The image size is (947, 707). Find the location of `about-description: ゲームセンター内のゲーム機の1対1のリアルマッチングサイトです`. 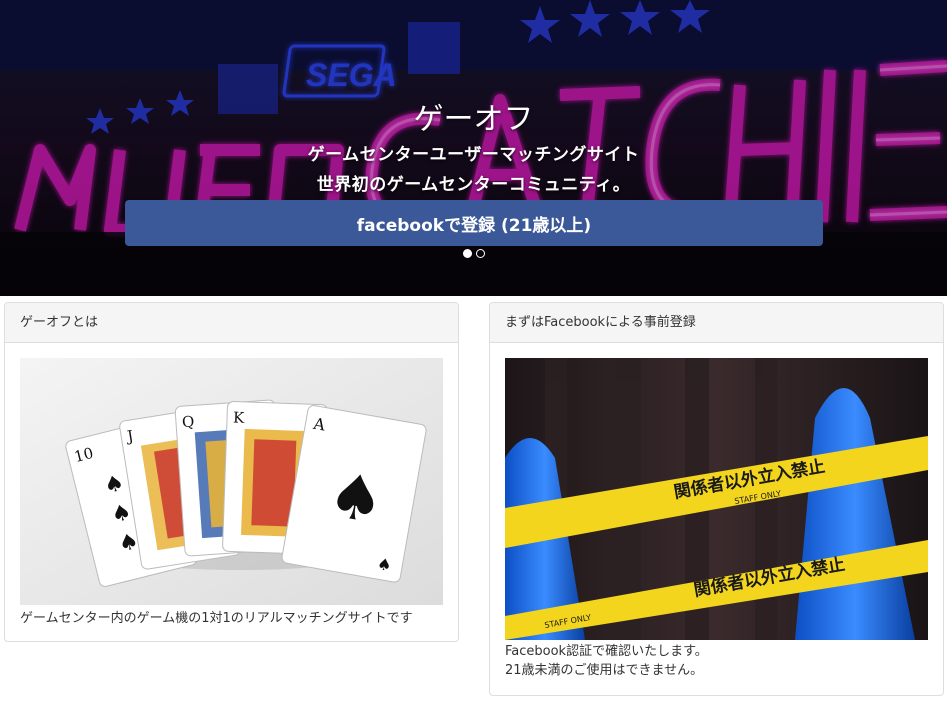

about-description: ゲームセンター内のゲーム機の1対1のリアルマッチングサイトです is located at coordinates (216, 618).